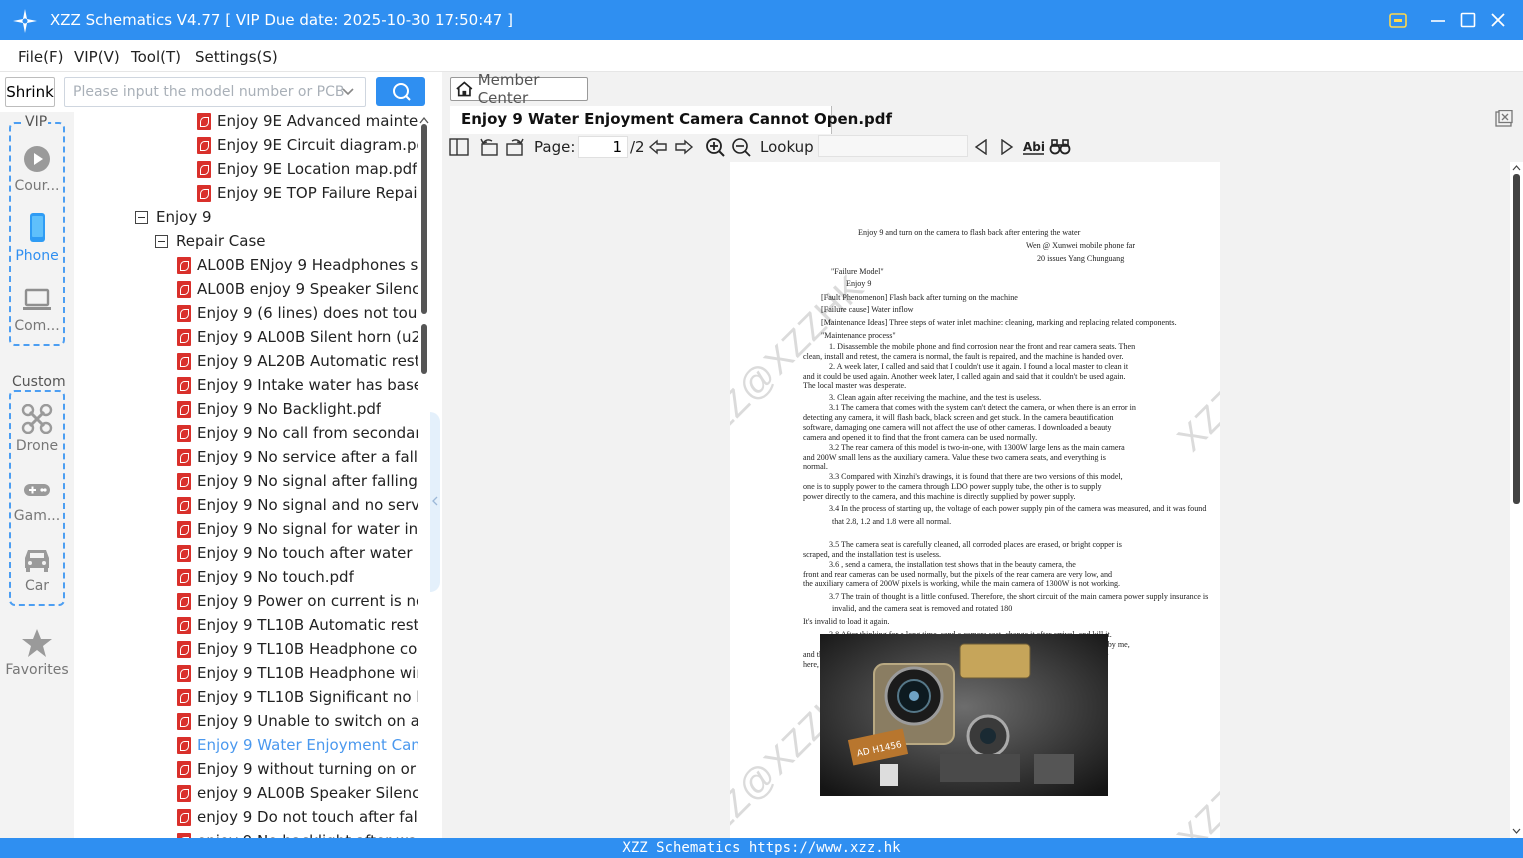 Image resolution: width=1523 pixels, height=858 pixels. Describe the element at coordinates (40, 57) in the screenshot. I see `menu-file: File(F)` at that location.